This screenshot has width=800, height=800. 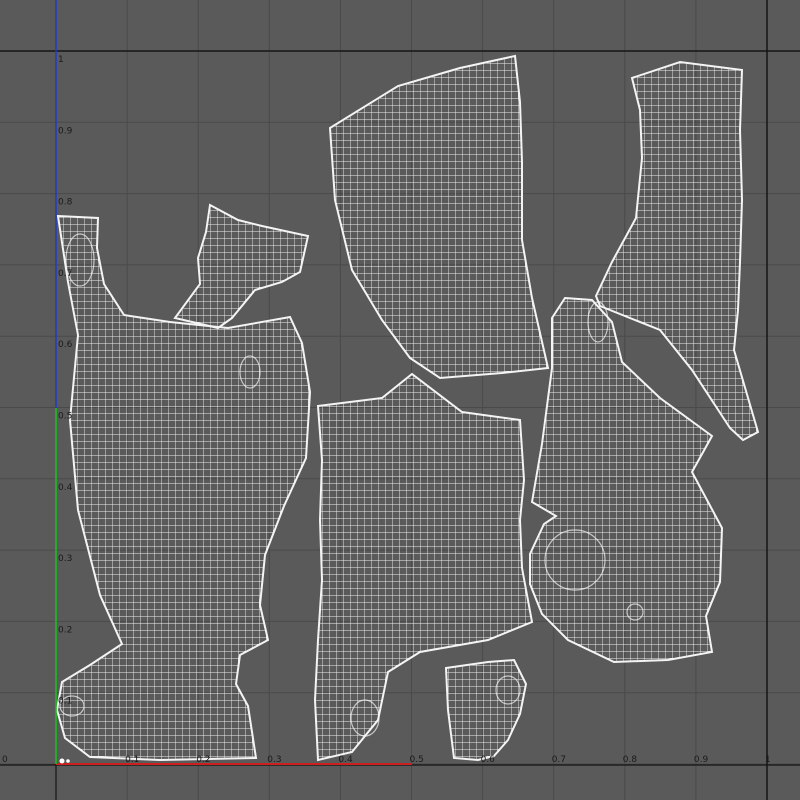 What do you see at coordinates (701, 760) in the screenshot?
I see `u-tick-label: 0.9` at bounding box center [701, 760].